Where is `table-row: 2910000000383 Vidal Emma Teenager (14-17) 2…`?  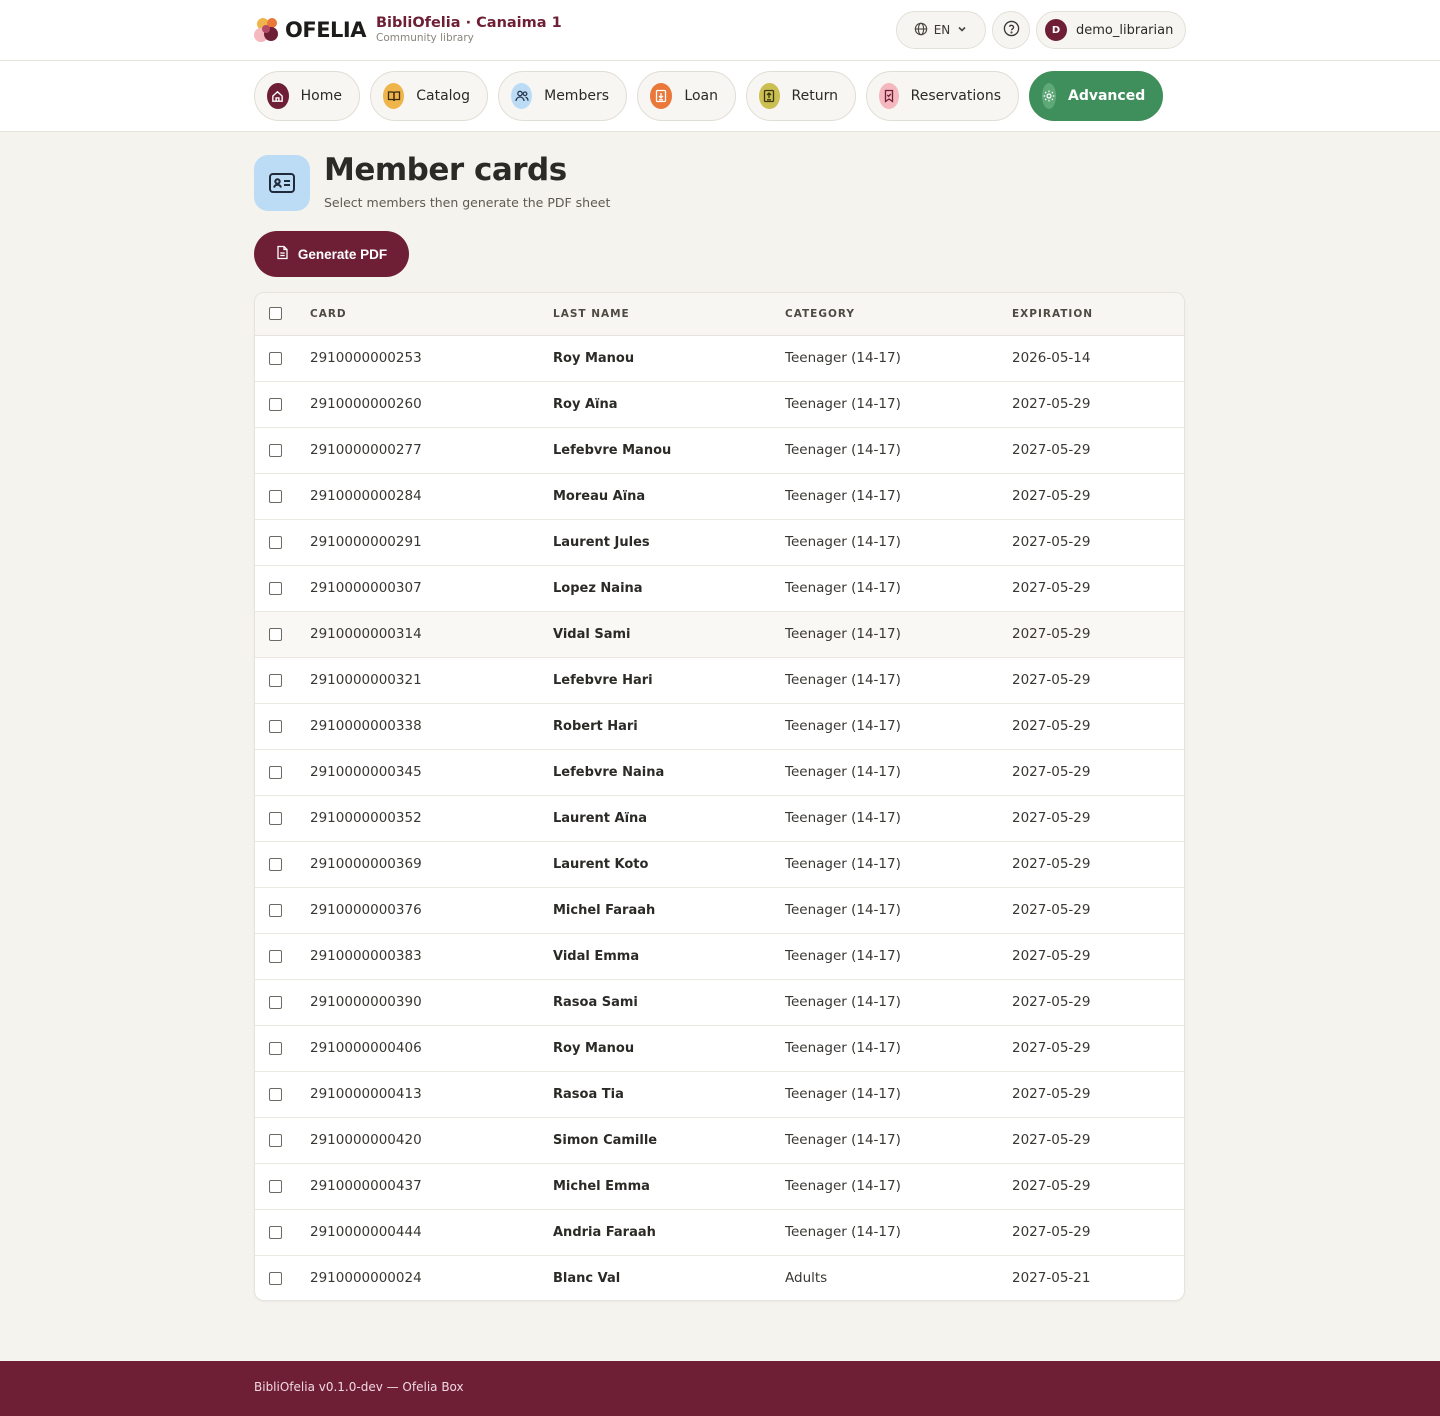
table-row: 2910000000383 Vidal Emma Teenager (14-17) 2… is located at coordinates (719, 956).